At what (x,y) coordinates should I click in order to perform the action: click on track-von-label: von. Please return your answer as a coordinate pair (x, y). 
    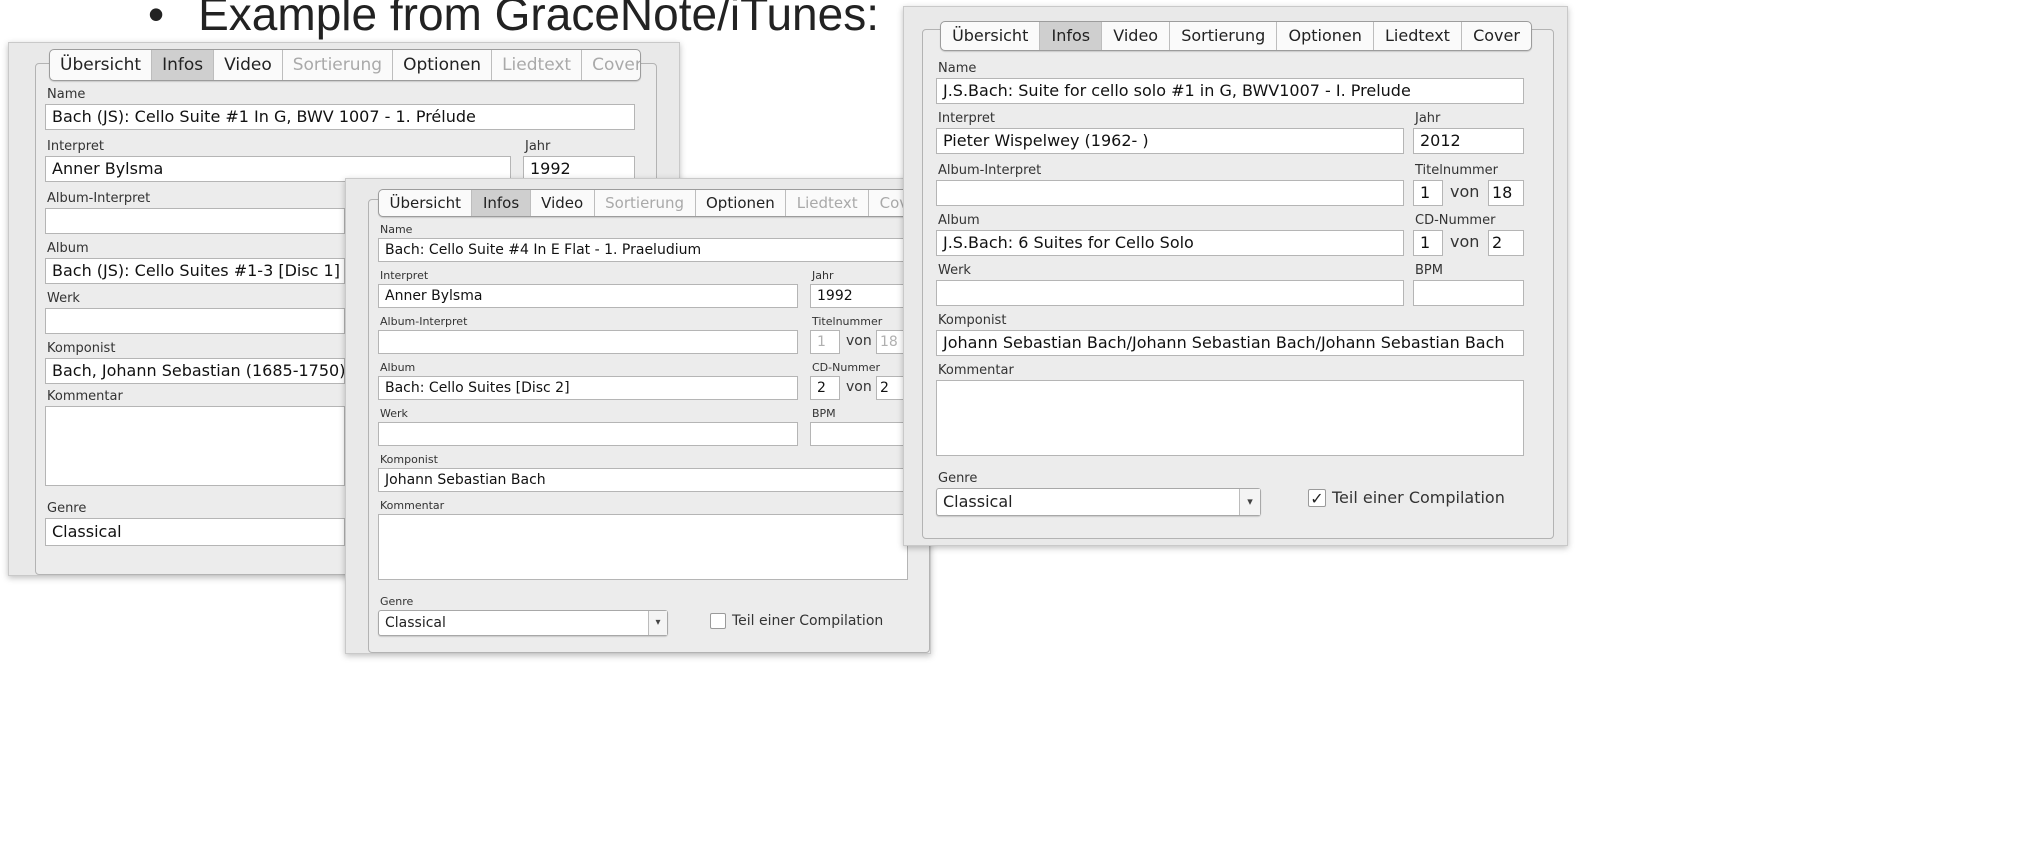
    Looking at the image, I should click on (1465, 191).